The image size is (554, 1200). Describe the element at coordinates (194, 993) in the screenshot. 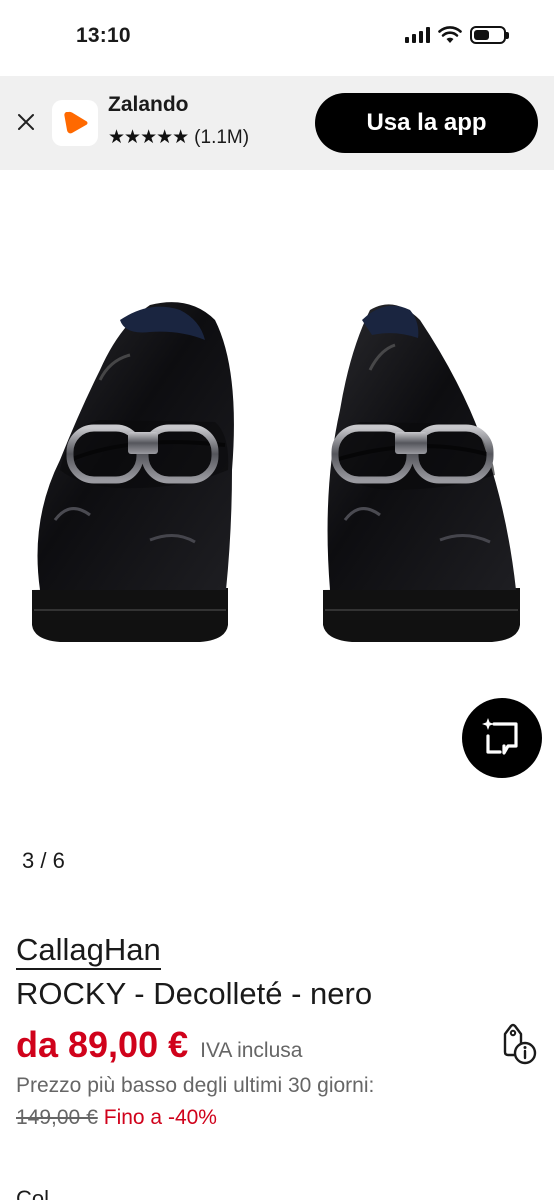

I see `product-title: ROCKY - Decolleté - nero` at that location.